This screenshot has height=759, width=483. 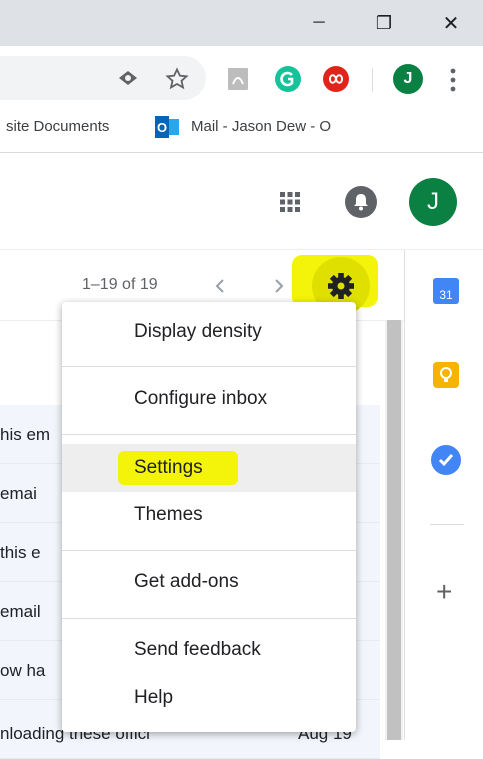 I want to click on email-snippet: email, so click(x=20, y=611).